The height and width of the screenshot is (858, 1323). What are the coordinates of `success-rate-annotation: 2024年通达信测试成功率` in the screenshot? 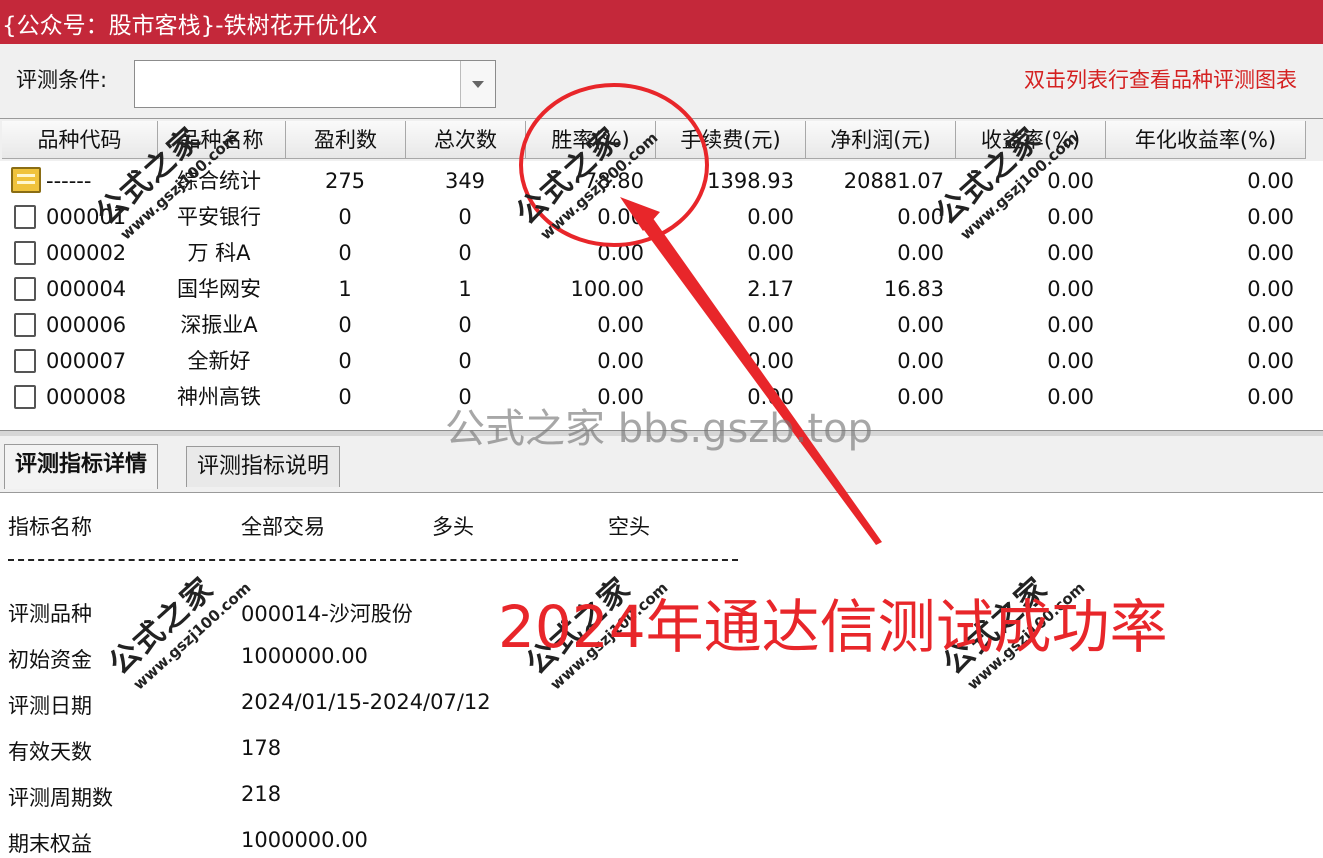 It's located at (833, 627).